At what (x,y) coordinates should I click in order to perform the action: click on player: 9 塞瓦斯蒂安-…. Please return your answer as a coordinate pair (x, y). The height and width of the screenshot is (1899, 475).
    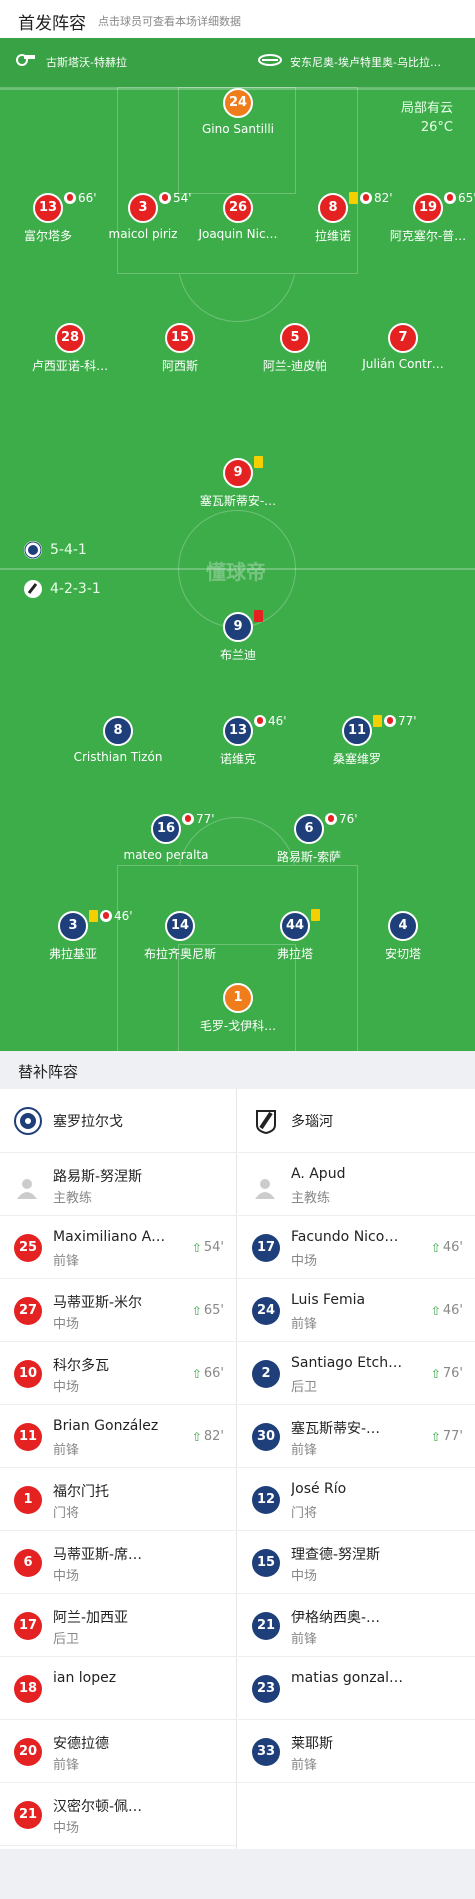
    Looking at the image, I should click on (238, 482).